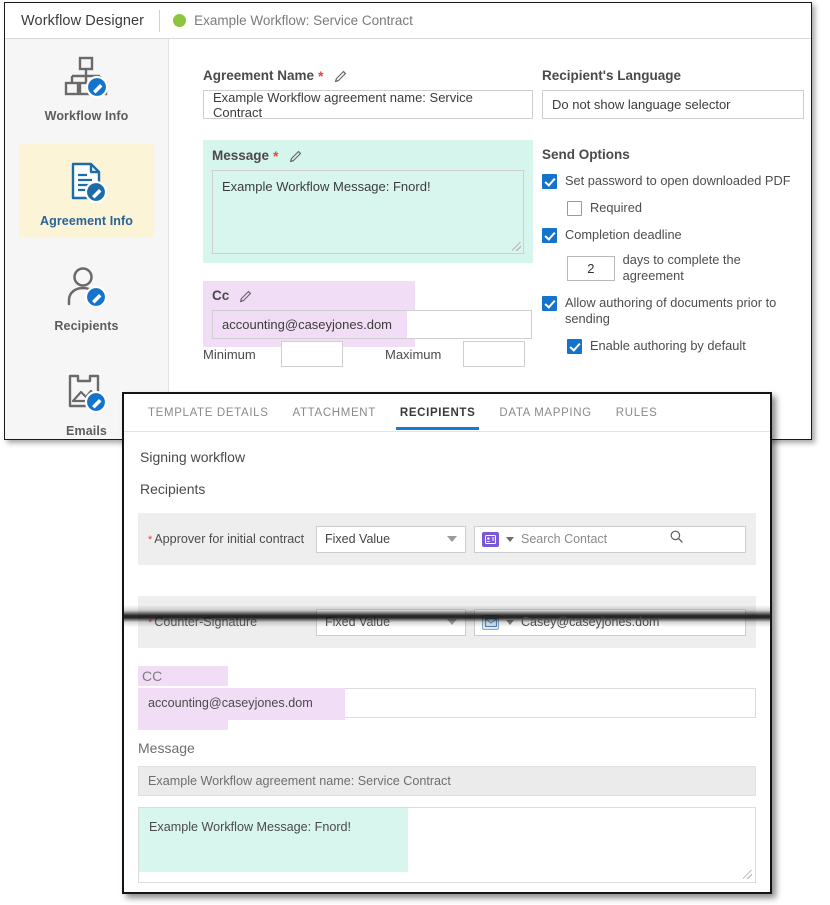  What do you see at coordinates (368, 155) in the screenshot?
I see `message-label: Message *` at bounding box center [368, 155].